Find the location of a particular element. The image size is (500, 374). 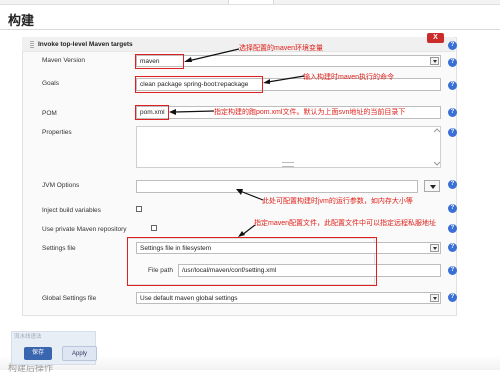

annotation-pom: 指定构建的跑pom.xml文件。默认为上面svn地址的当前目录下 is located at coordinates (310, 112).